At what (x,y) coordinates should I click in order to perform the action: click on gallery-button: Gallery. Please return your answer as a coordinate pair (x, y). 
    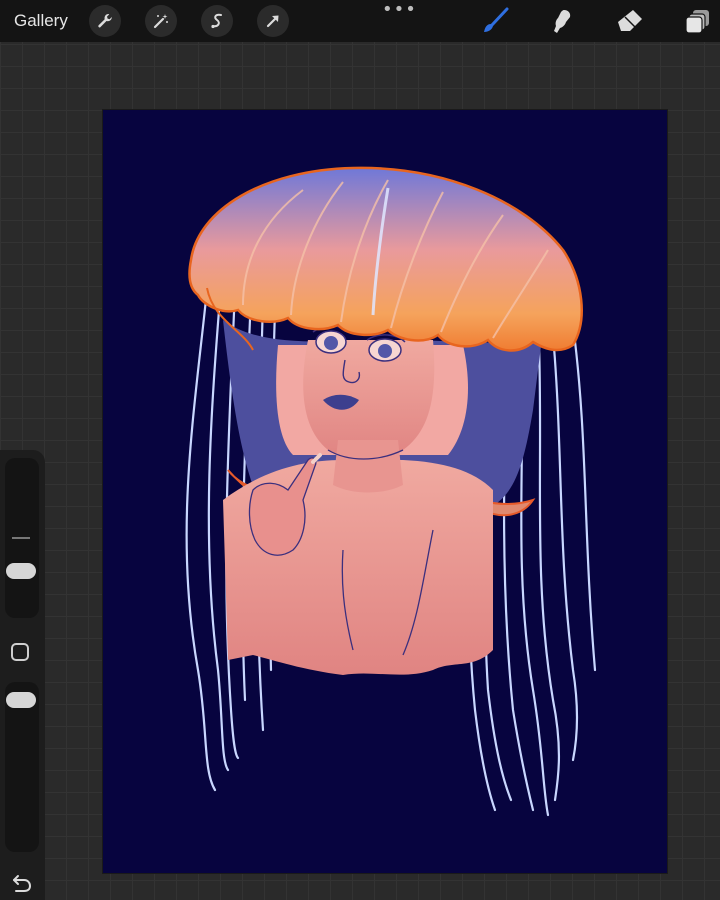
    Looking at the image, I should click on (41, 21).